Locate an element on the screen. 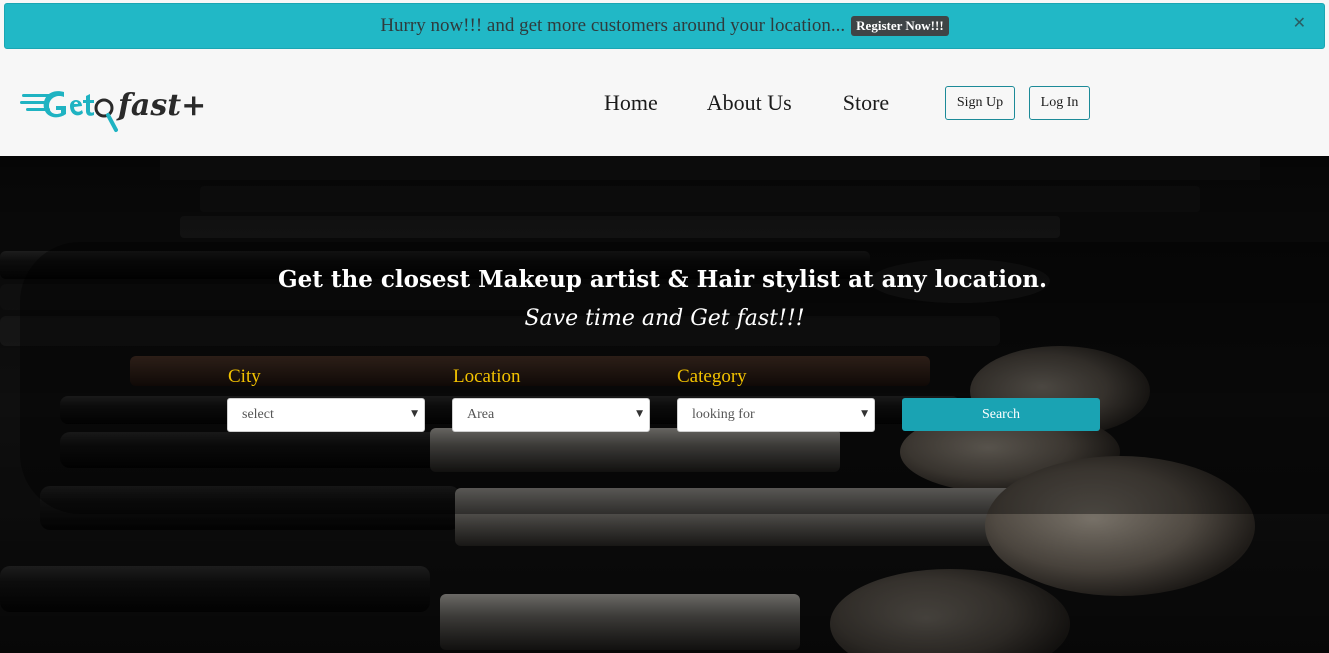 Image resolution: width=1329 pixels, height=653 pixels. category-select: looking for ▼ is located at coordinates (776, 415).